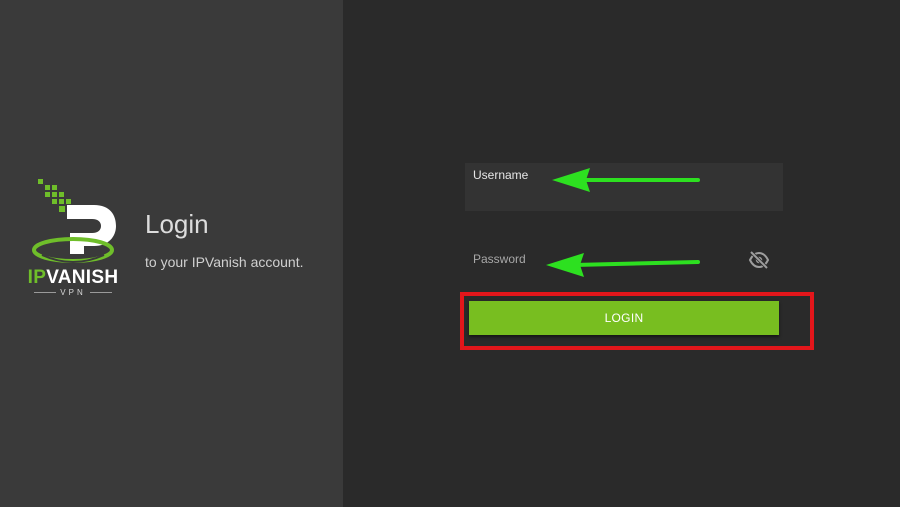  What do you see at coordinates (101, 292) in the screenshot?
I see `logo-rule-right` at bounding box center [101, 292].